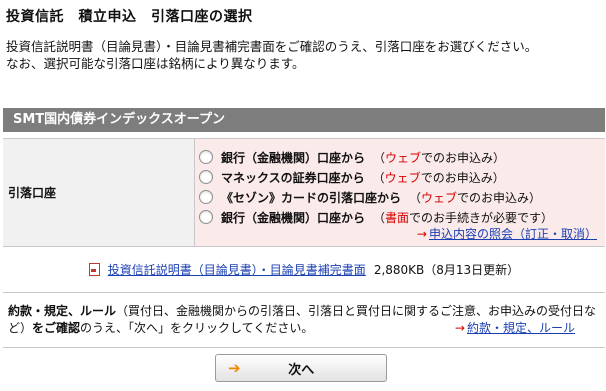 The height and width of the screenshot is (391, 606). What do you see at coordinates (197, 328) in the screenshot?
I see `terms-instruction: のうえ、「次へ」をクリックしてください。` at bounding box center [197, 328].